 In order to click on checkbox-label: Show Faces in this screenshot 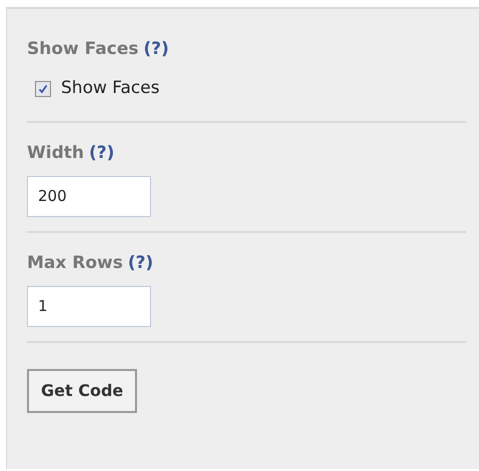, I will do `click(110, 88)`.